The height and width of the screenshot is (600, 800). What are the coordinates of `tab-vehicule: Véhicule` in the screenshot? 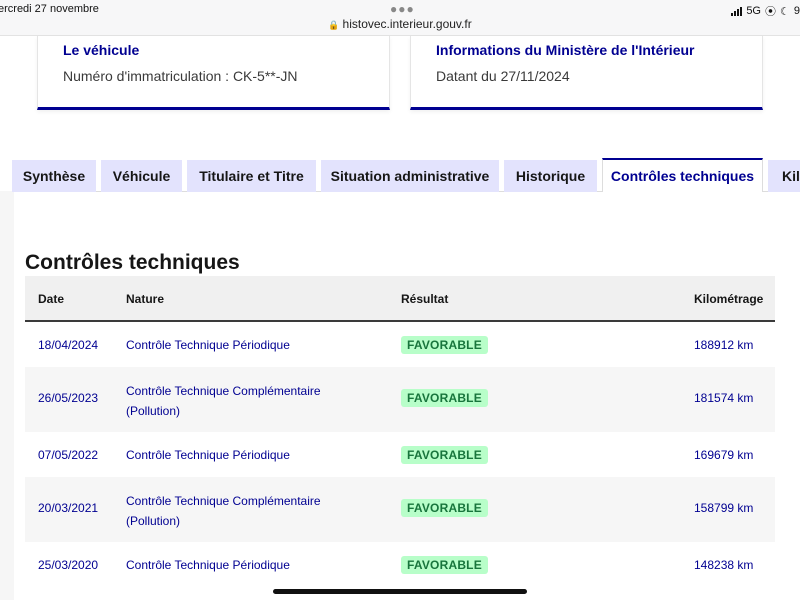 It's located at (141, 176).